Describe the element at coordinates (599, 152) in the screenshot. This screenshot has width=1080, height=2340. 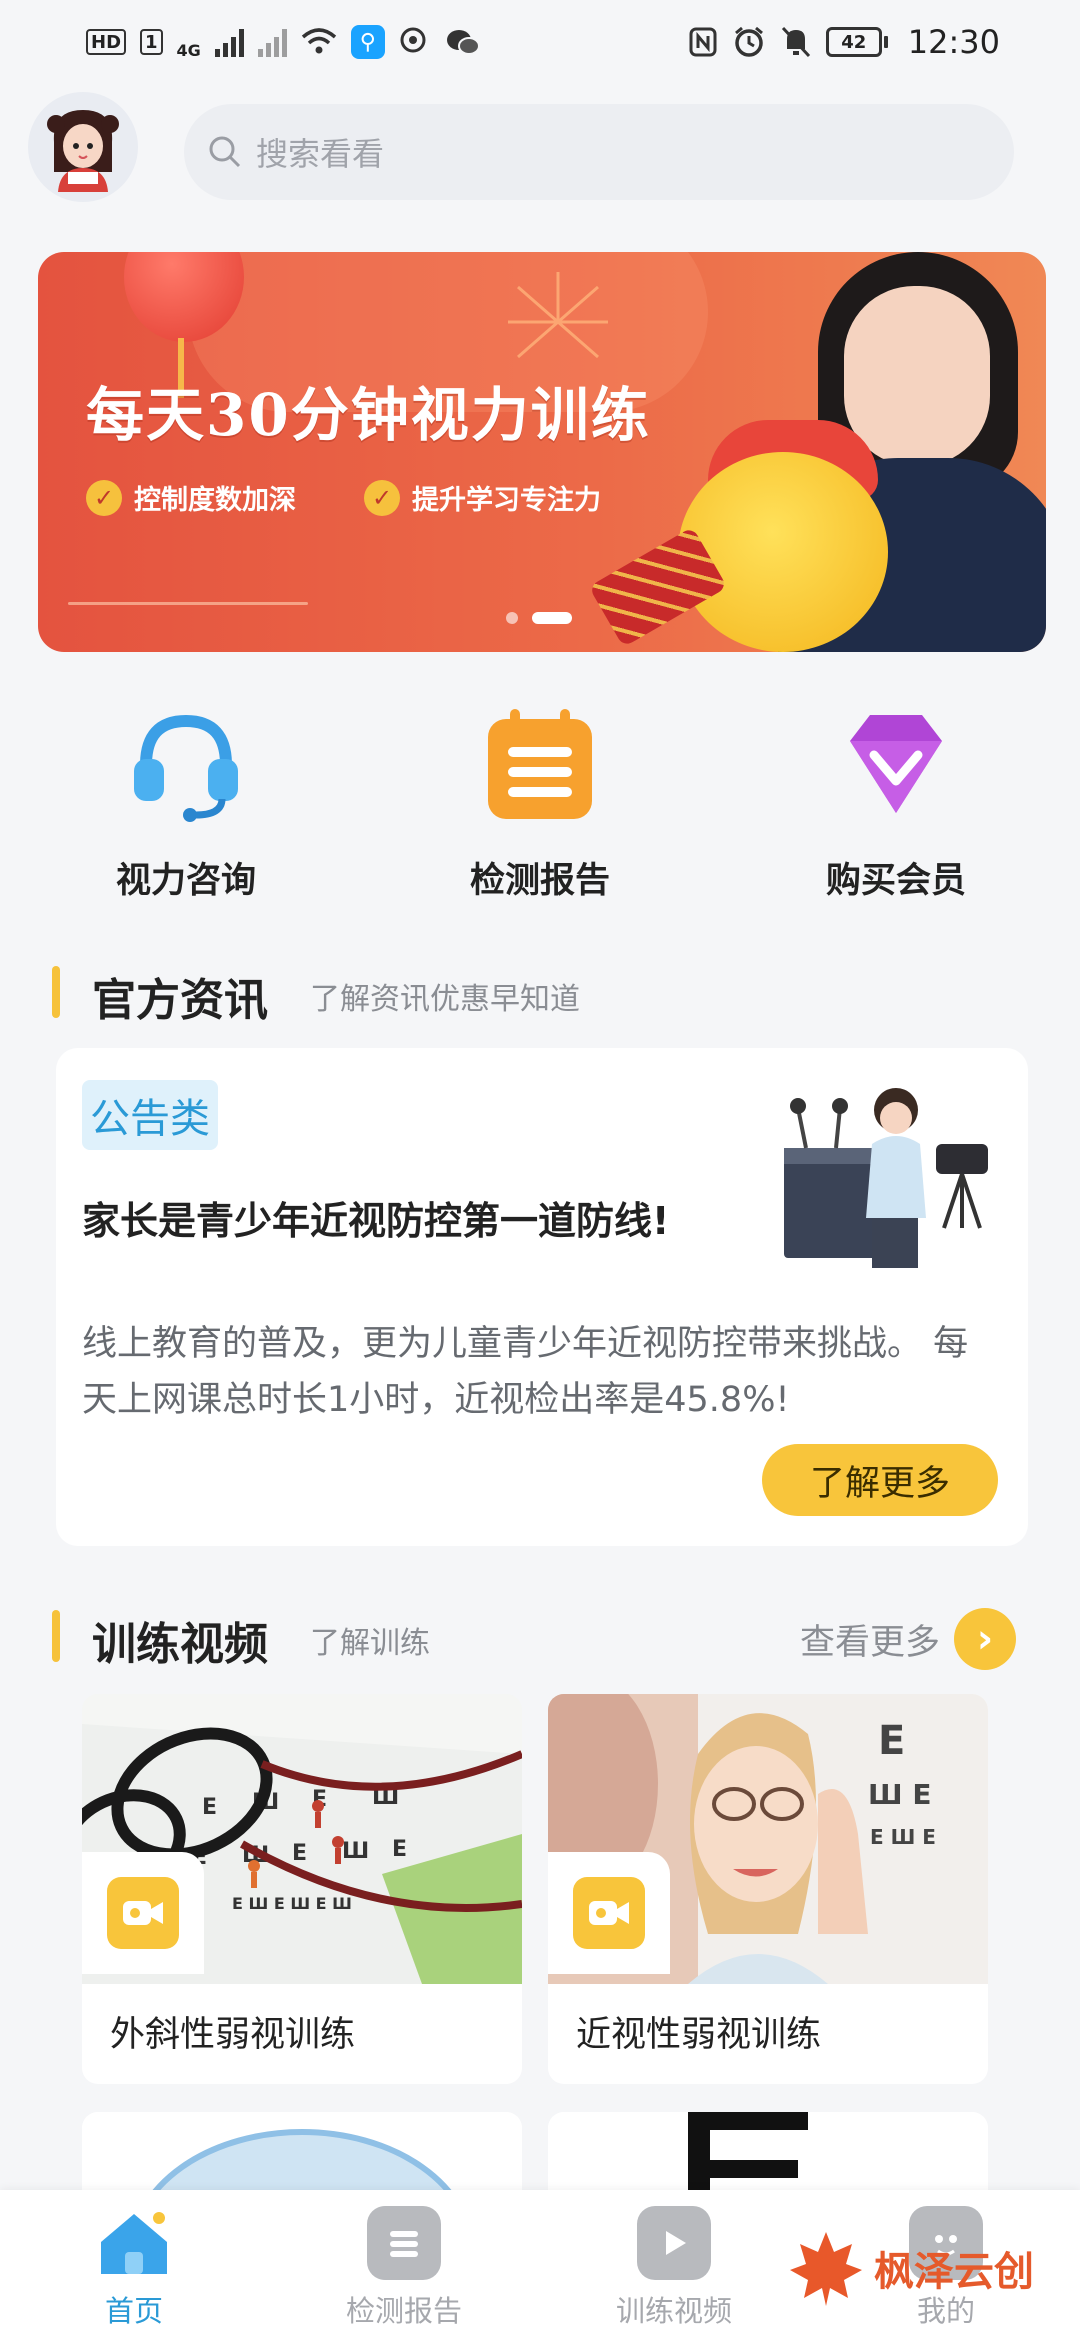
I see `search-bar: 搜索看看` at that location.